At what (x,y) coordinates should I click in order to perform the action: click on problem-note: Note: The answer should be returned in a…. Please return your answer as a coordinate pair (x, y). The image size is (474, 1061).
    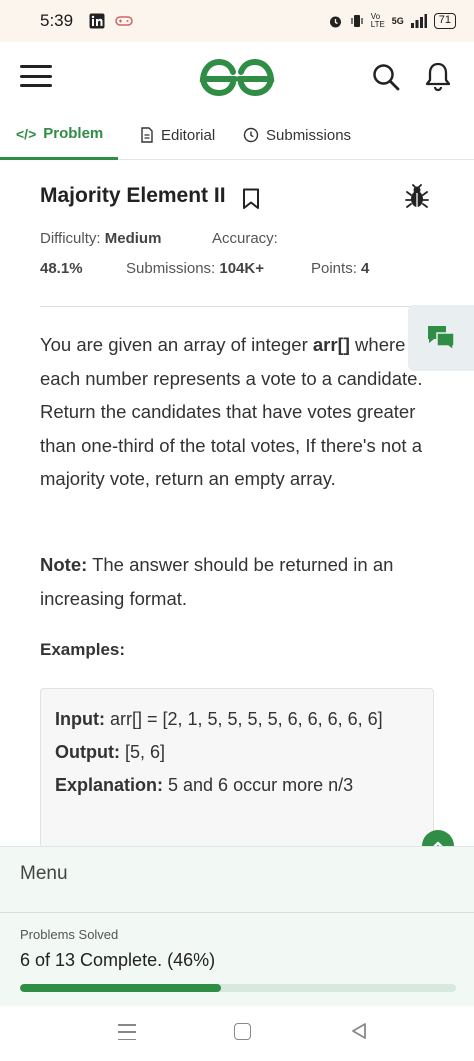
    Looking at the image, I should click on (240, 581).